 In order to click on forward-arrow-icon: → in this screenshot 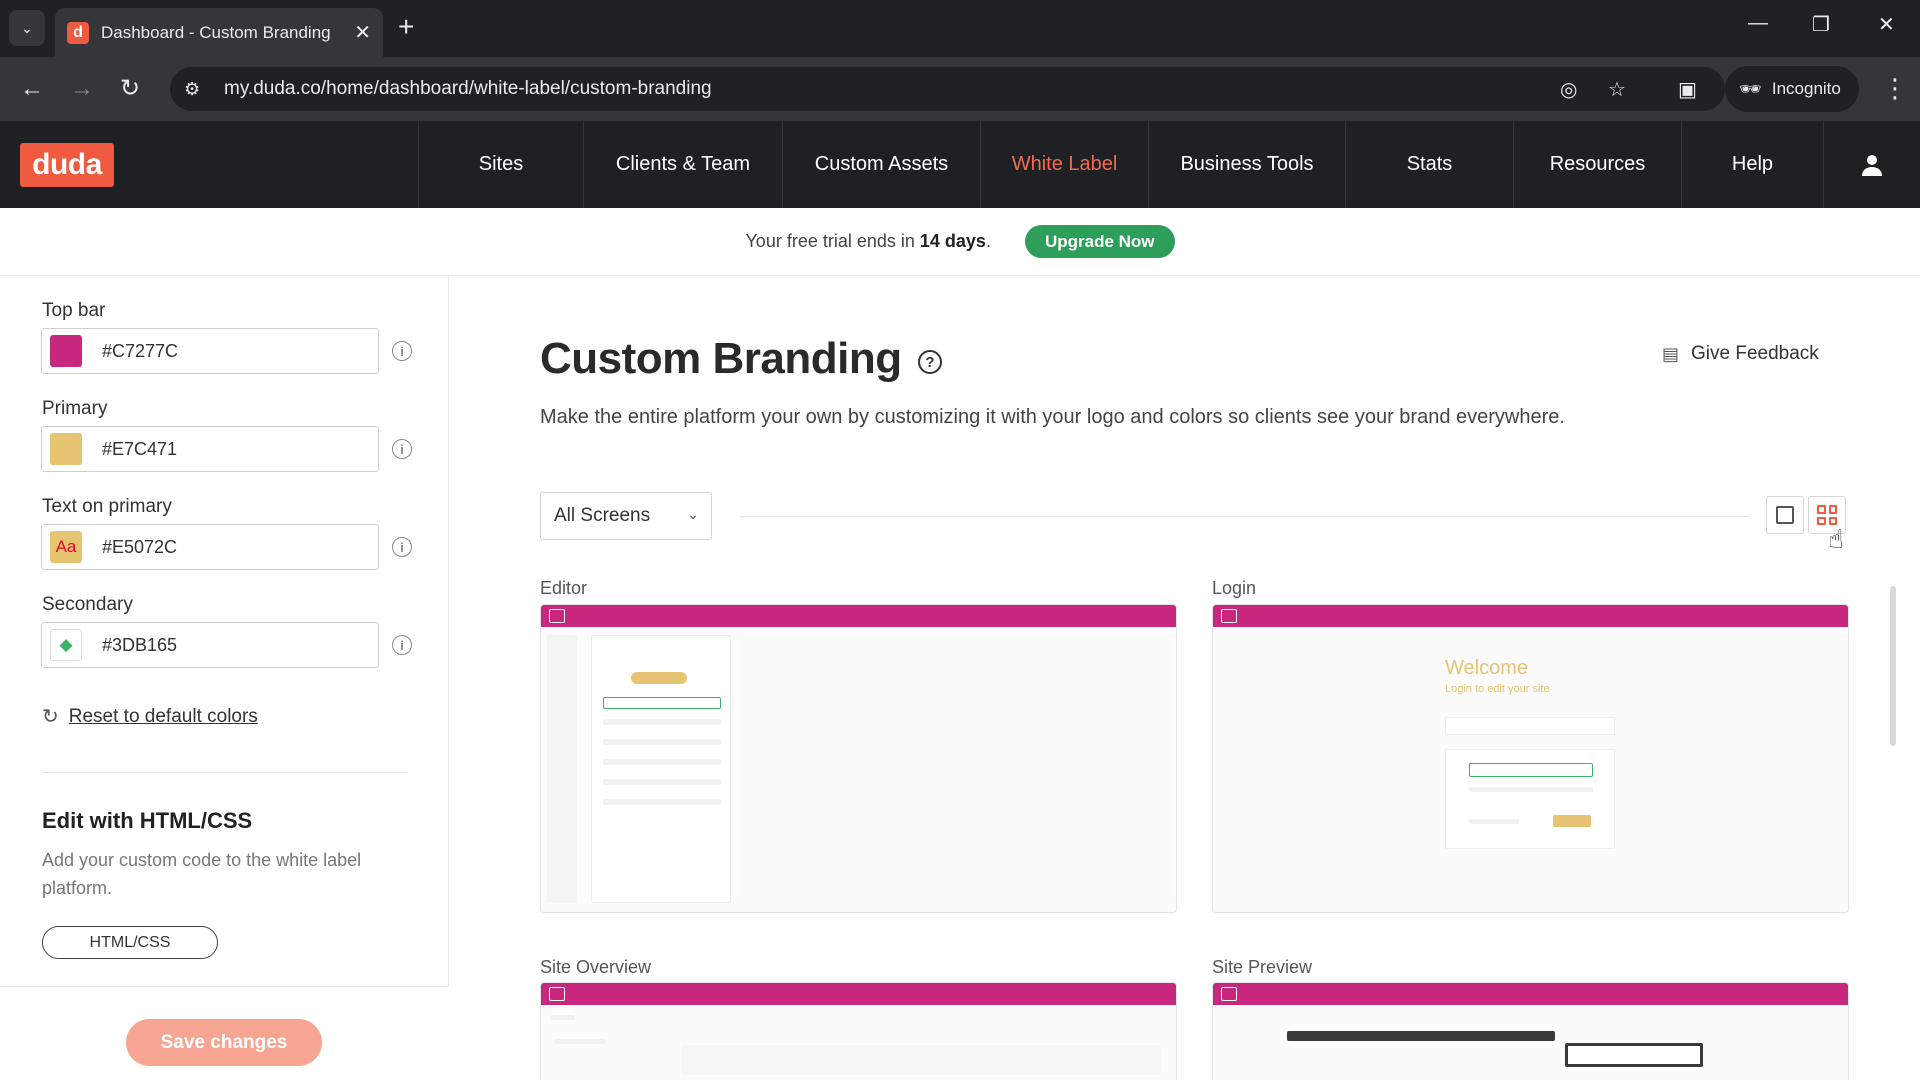, I will do `click(82, 89)`.